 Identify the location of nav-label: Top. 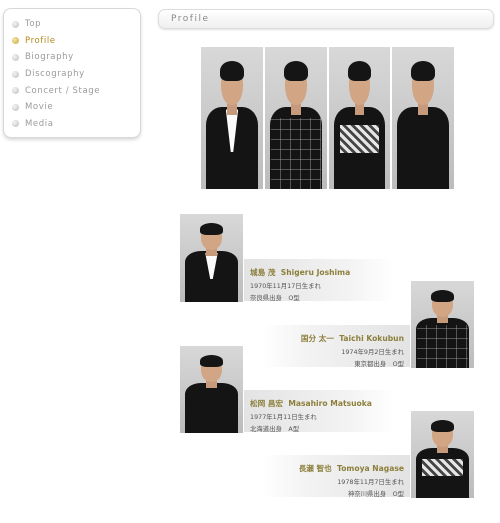
(33, 24).